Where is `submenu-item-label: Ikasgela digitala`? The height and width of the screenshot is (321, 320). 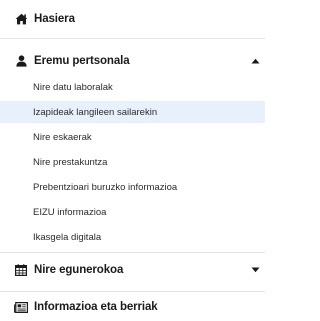
submenu-item-label: Ikasgela digitala is located at coordinates (67, 237).